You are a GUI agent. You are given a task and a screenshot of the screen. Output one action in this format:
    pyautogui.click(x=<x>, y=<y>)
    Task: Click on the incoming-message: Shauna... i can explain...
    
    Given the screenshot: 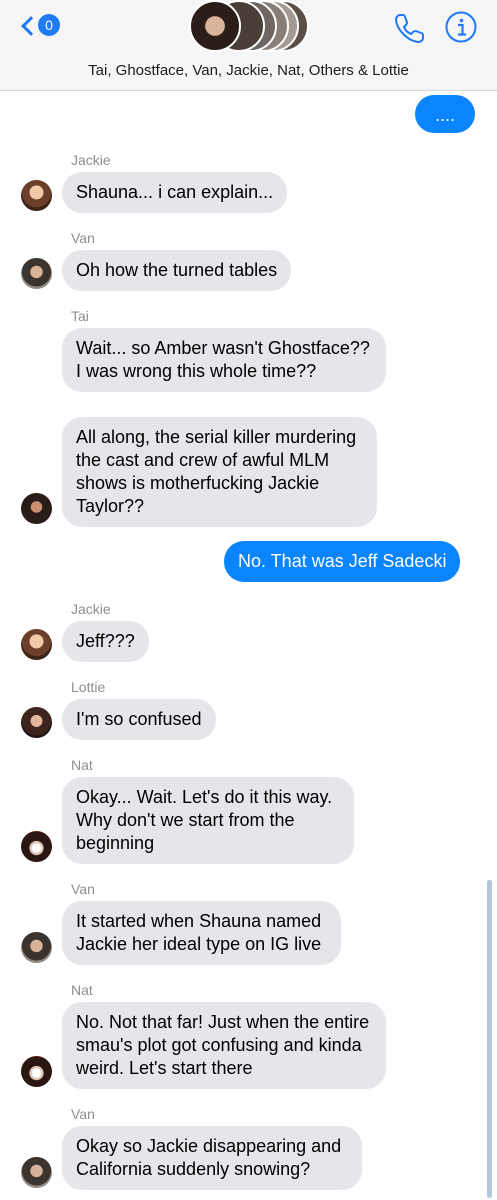 What is the action you would take?
    pyautogui.click(x=175, y=192)
    